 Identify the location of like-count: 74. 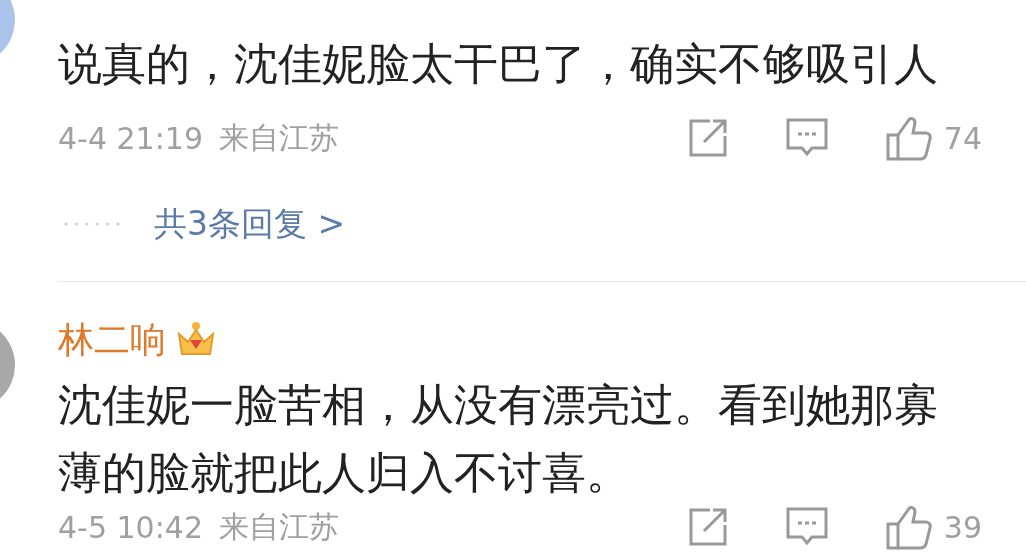
(962, 138).